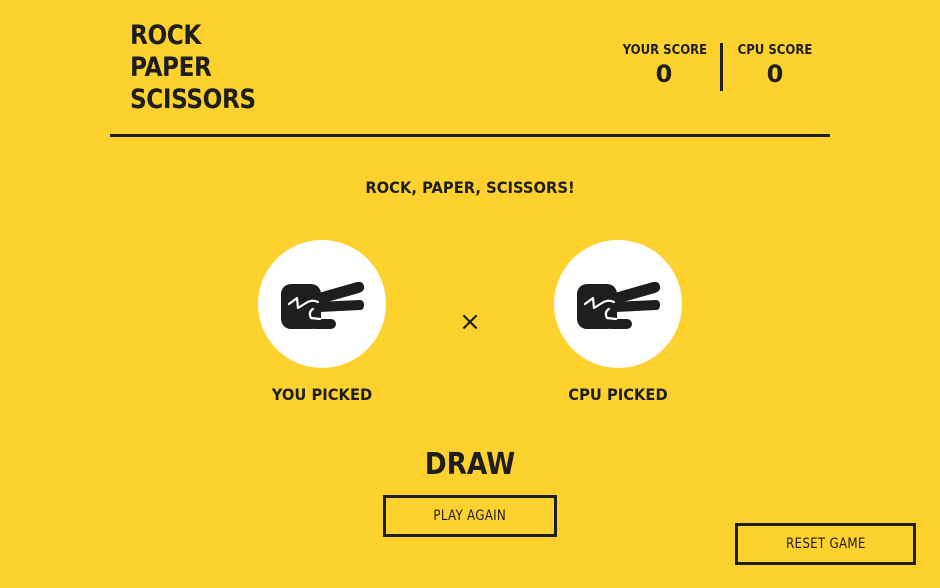  Describe the element at coordinates (470, 135) in the screenshot. I see `header-divider` at that location.